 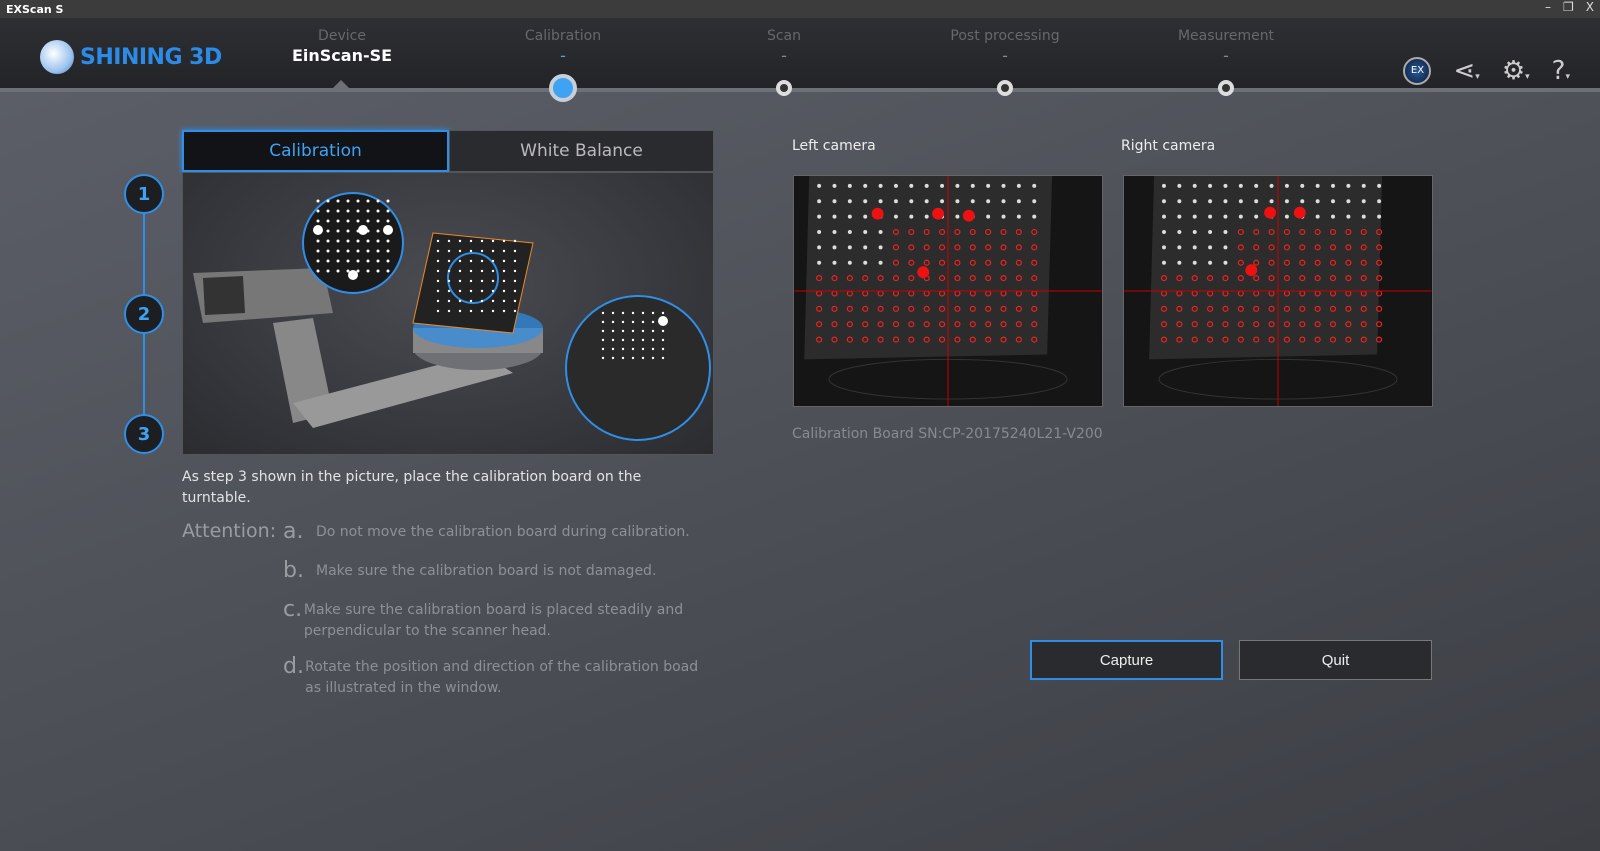 I want to click on tab-bar: Calibration White Balance, so click(x=448, y=151).